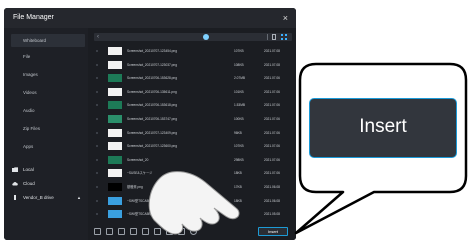  Describe the element at coordinates (157, 231) in the screenshot. I see `rename-icon` at that location.